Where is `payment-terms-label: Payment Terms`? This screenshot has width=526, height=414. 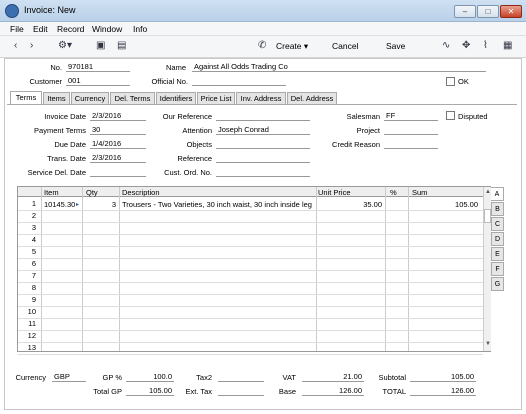 payment-terms-label: Payment Terms is located at coordinates (60, 130).